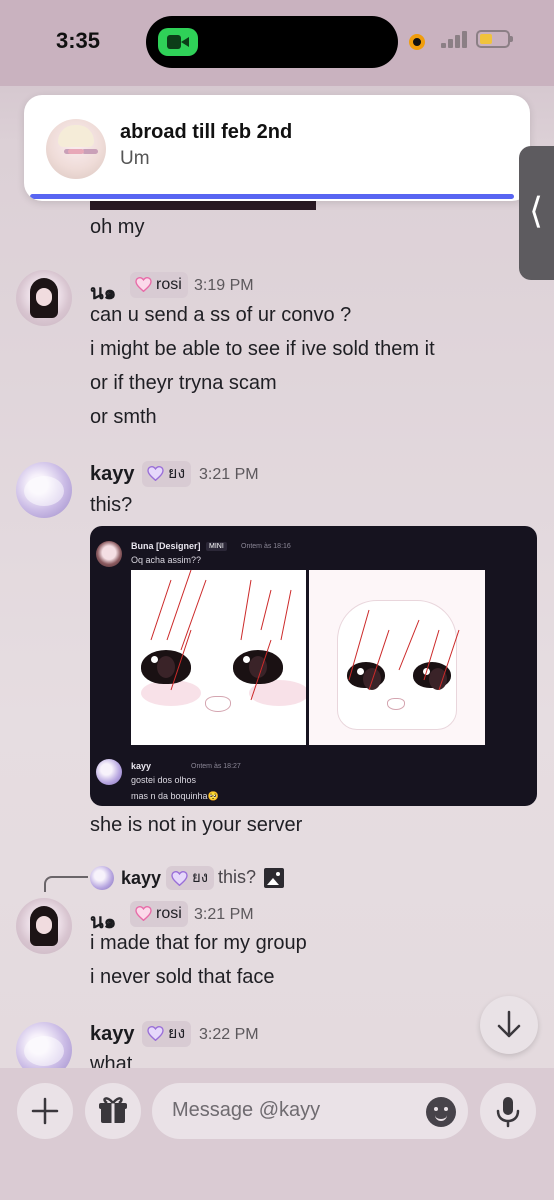 The height and width of the screenshot is (1200, 554). I want to click on reply-connector, so click(66, 884).